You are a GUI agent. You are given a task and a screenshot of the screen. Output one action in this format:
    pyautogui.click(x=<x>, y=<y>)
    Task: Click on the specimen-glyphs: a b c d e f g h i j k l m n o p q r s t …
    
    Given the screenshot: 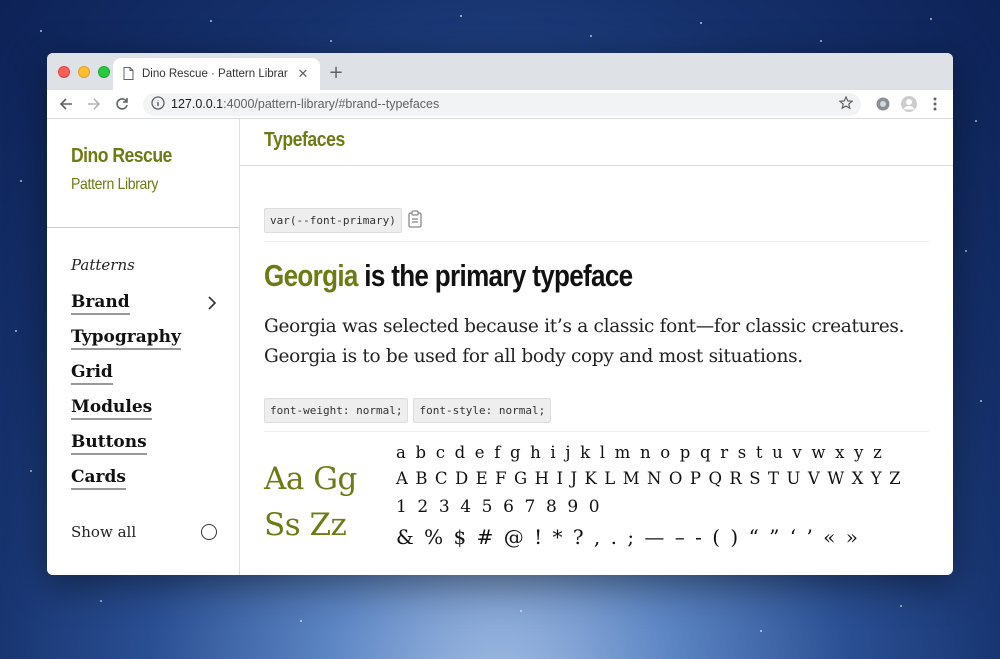 What is the action you would take?
    pyautogui.click(x=649, y=496)
    